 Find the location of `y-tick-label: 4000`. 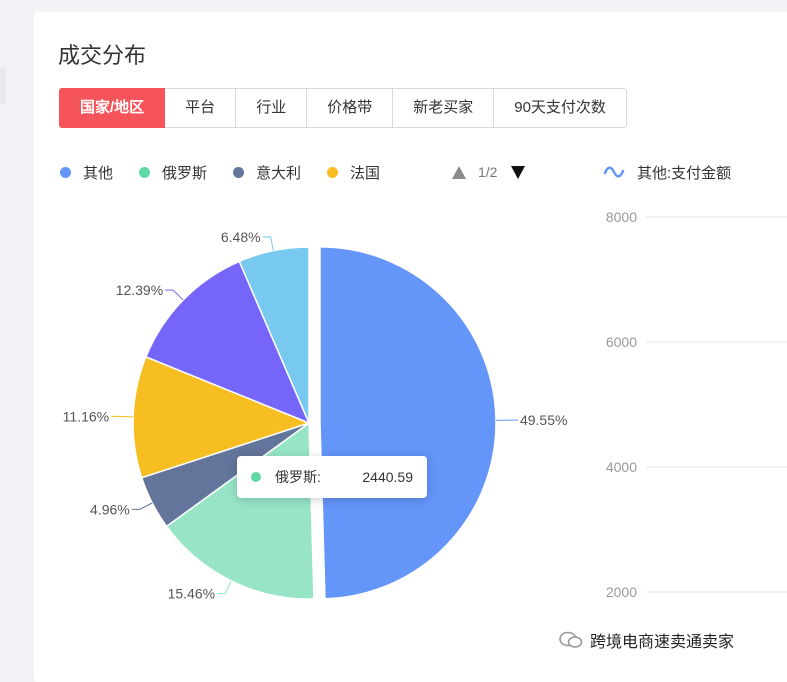

y-tick-label: 4000 is located at coordinates (621, 467).